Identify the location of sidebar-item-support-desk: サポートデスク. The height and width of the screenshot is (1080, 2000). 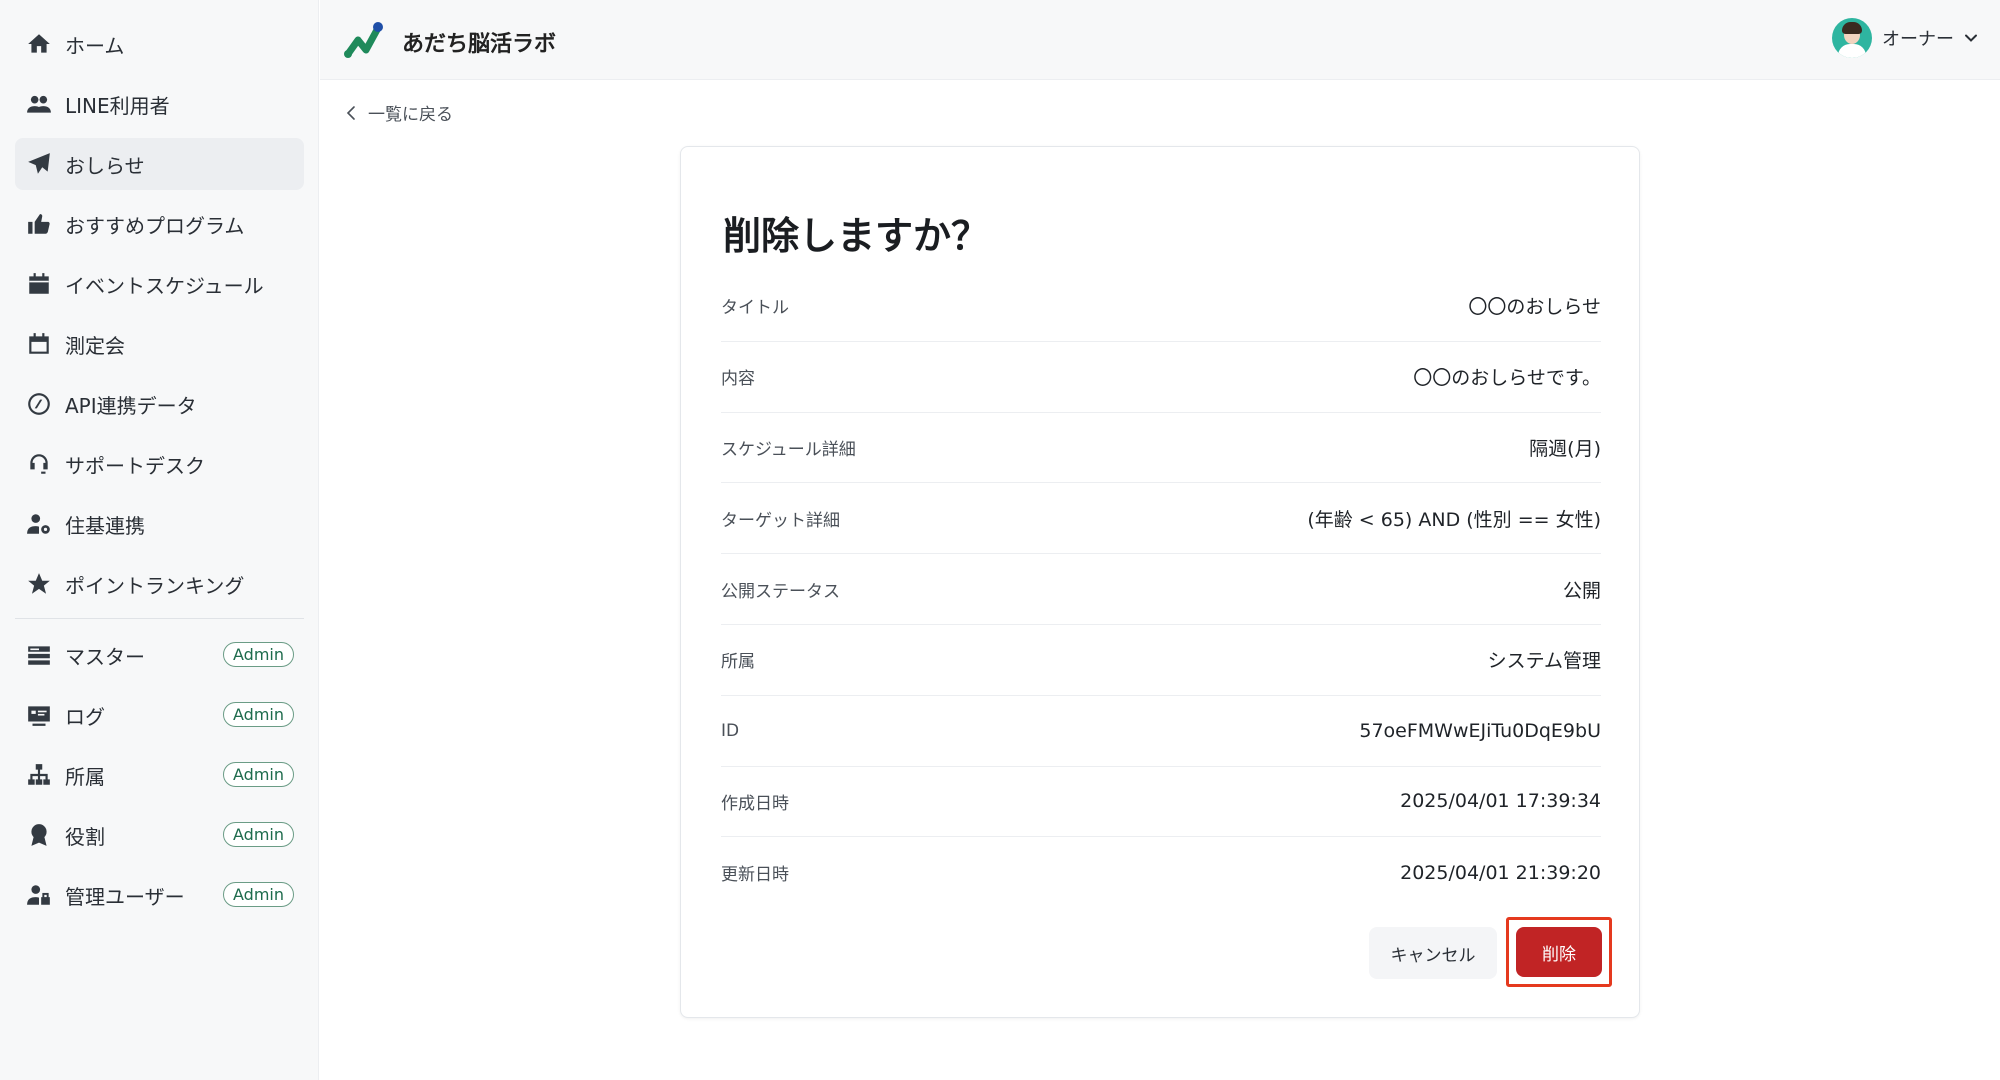
(159, 464).